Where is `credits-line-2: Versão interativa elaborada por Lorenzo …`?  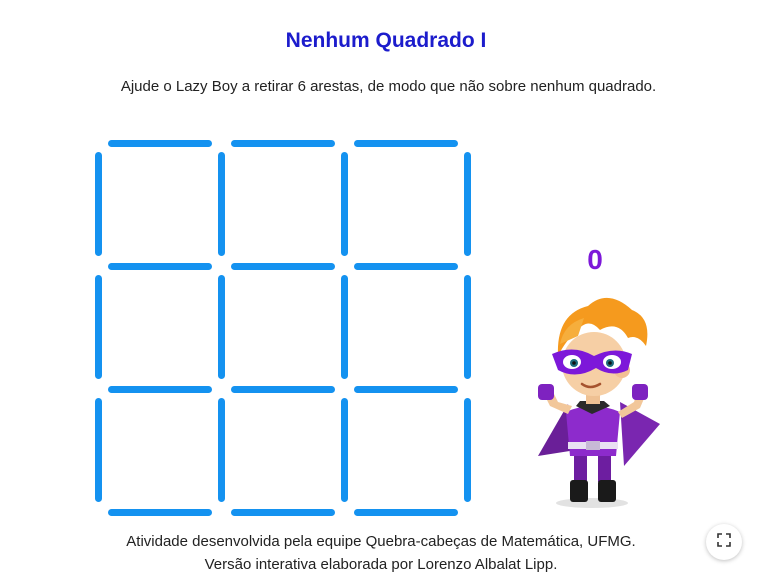 credits-line-2: Versão interativa elaborada por Lorenzo … is located at coordinates (381, 564).